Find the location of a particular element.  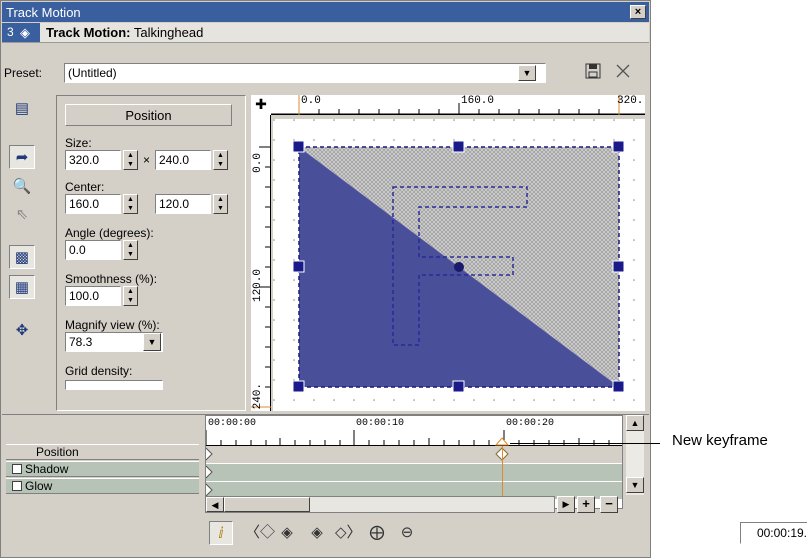

angle-label: Angle (degrees): is located at coordinates (109, 233).